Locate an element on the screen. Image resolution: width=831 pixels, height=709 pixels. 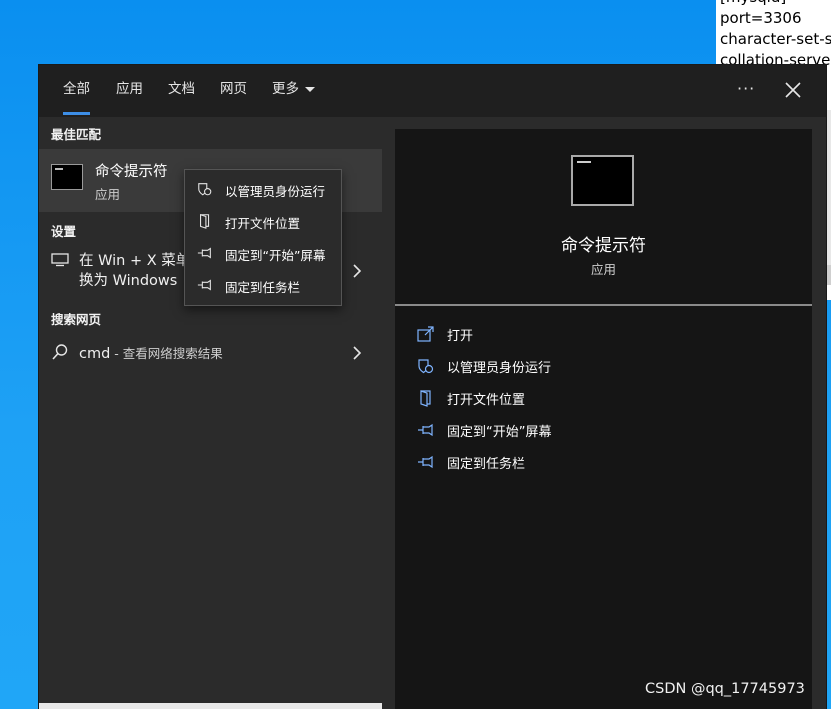
web-search-item: cmd - 查看网络搜索结果 is located at coordinates (210, 354).